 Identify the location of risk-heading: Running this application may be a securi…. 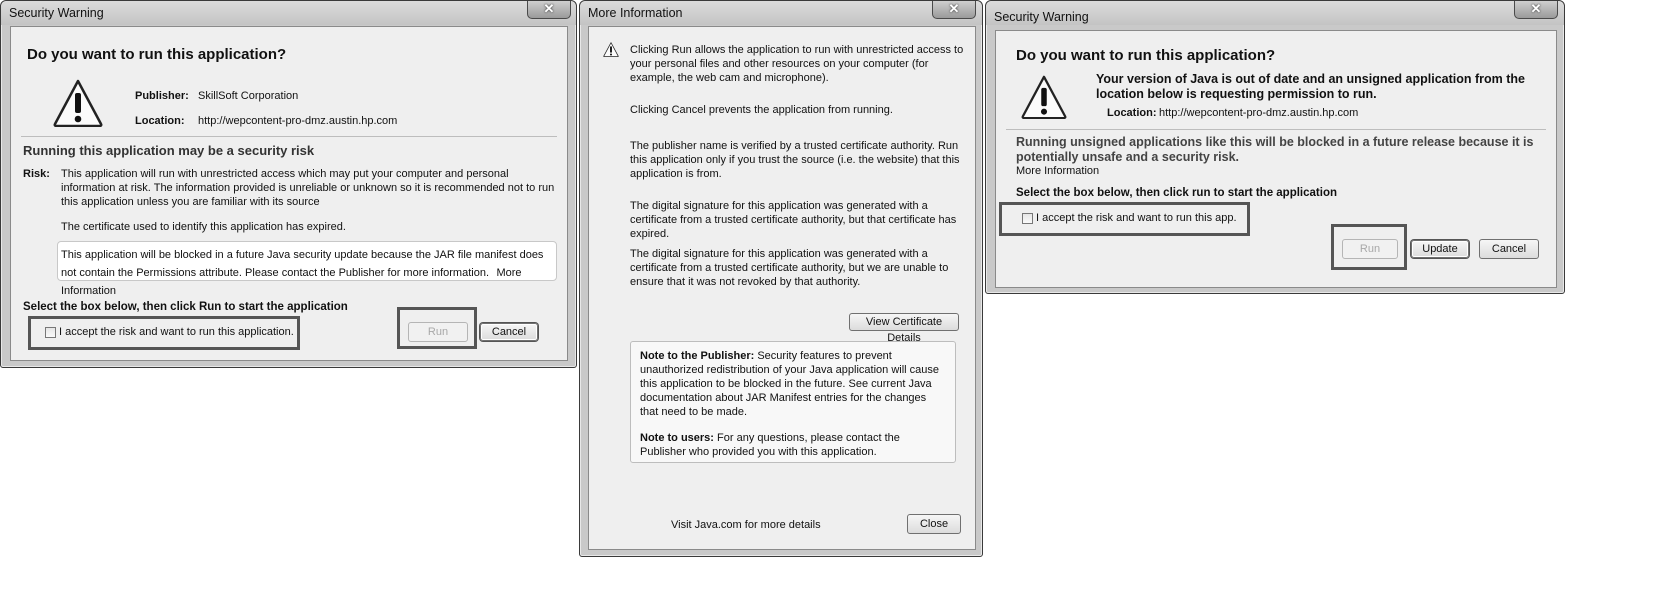
(169, 150).